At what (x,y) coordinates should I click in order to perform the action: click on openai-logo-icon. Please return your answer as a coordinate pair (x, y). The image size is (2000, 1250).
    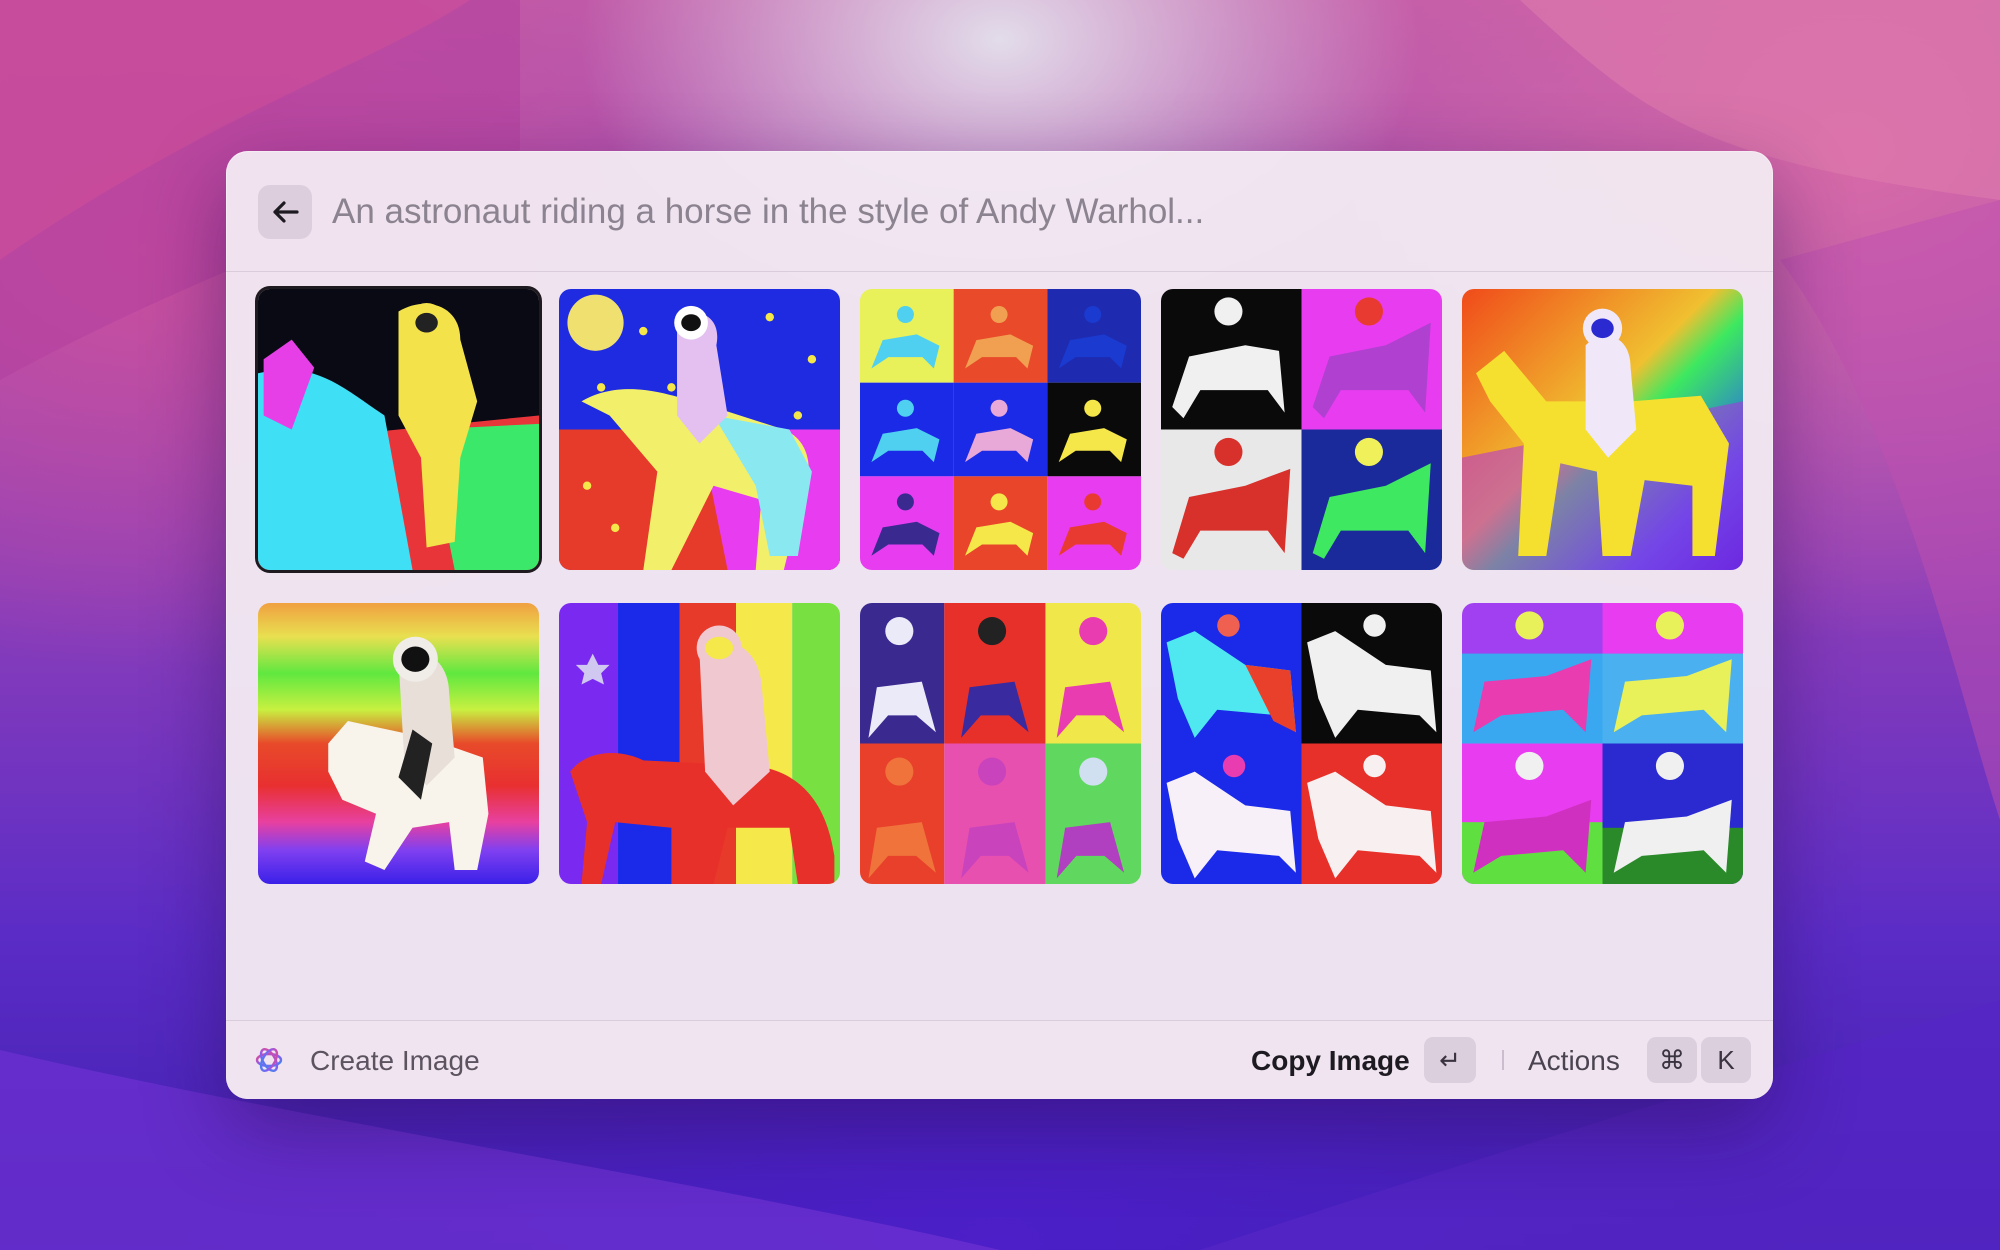
    Looking at the image, I should click on (269, 1060).